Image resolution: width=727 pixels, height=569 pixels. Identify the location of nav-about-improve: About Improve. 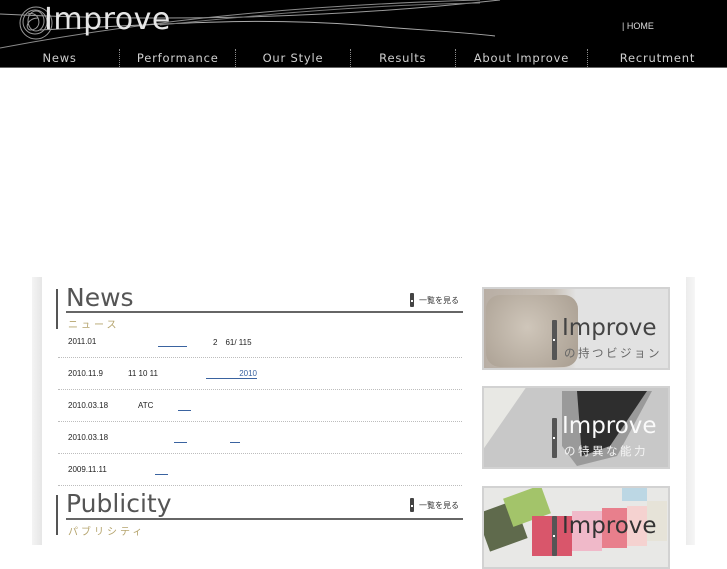
(522, 58).